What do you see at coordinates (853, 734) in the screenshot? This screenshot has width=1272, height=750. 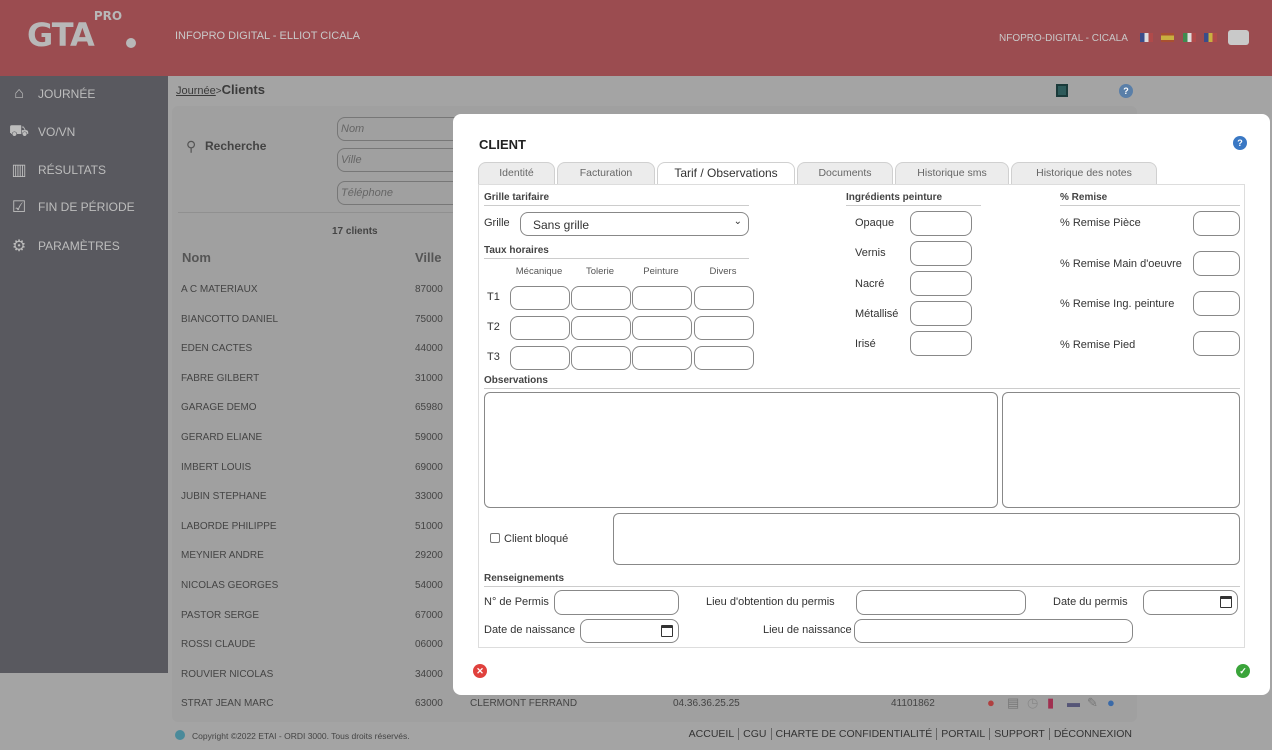 I see `footer-link-2: CHARTE DE CONFIDENTIALITÉ` at bounding box center [853, 734].